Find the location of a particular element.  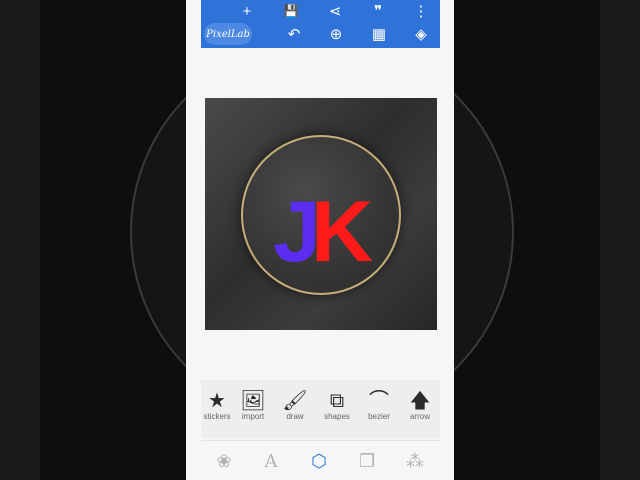

app-bar-bottom-row: PixelLab ↶ ⊕ ▦ ◈ is located at coordinates (320, 35).